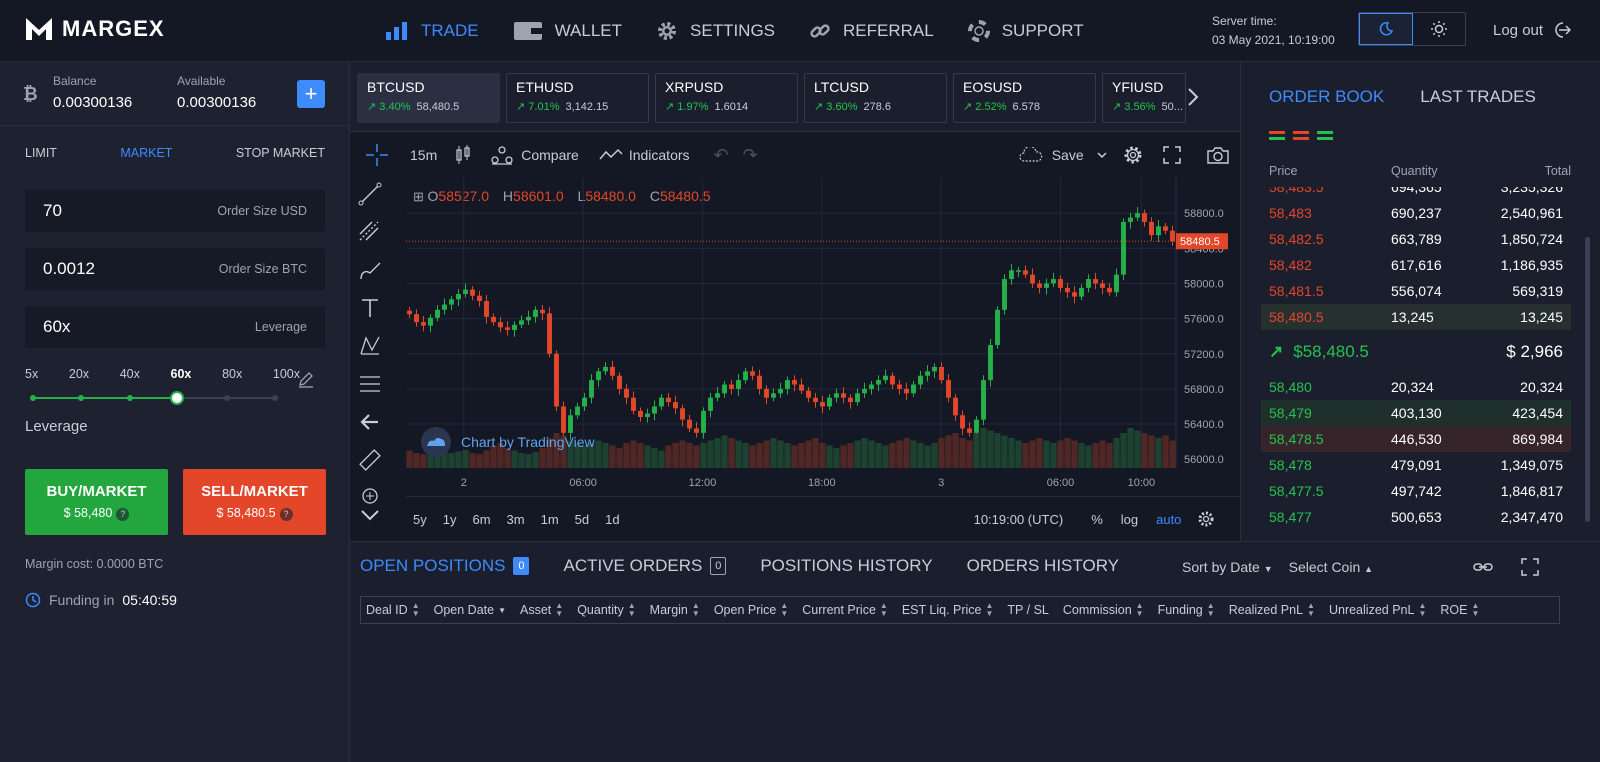 The image size is (1600, 762). I want to click on range-5y: 5y, so click(420, 519).